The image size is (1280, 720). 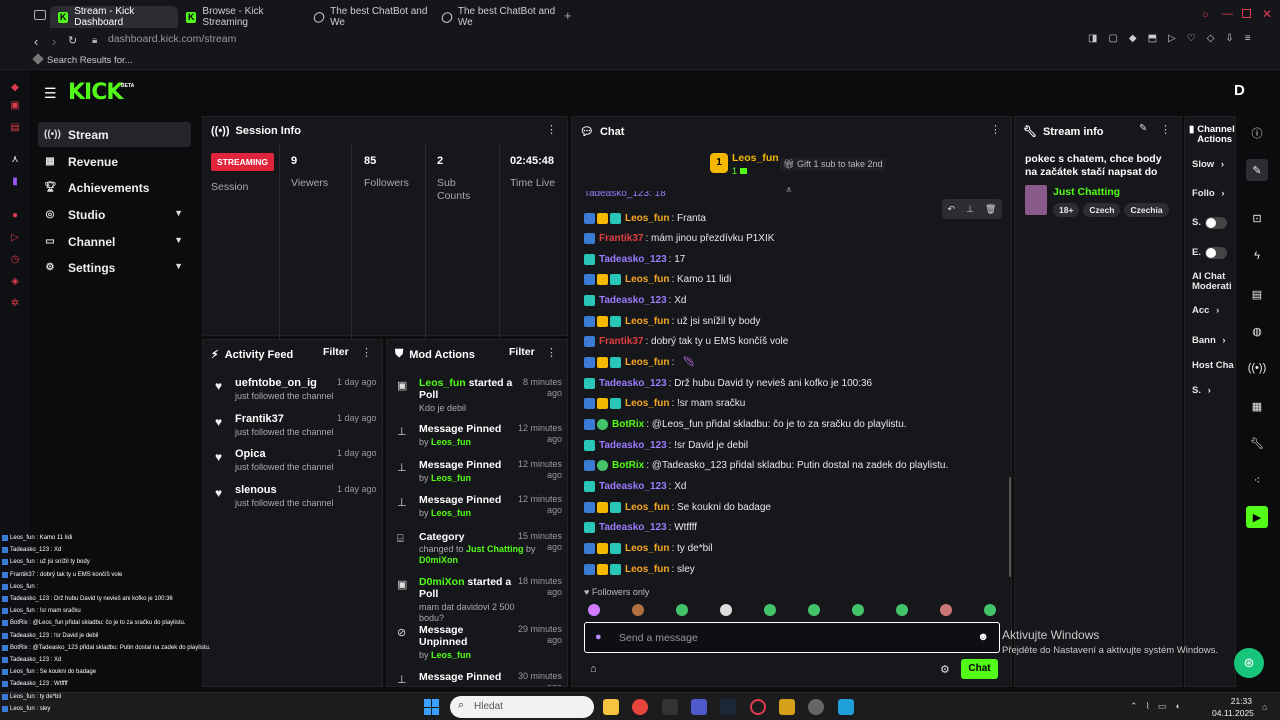 I want to click on sidebar-app-icon: ▷, so click(x=15, y=238).